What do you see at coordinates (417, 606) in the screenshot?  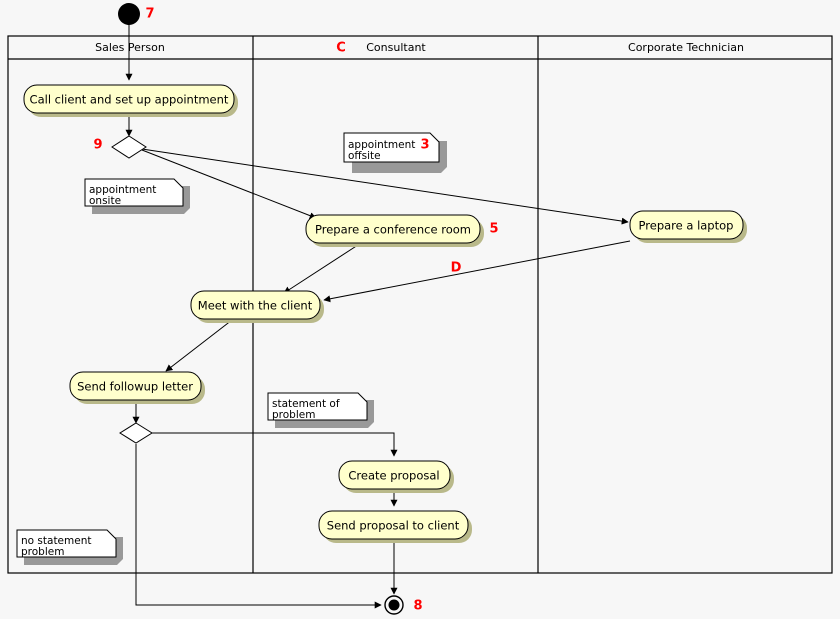 I see `marker-8: 8` at bounding box center [417, 606].